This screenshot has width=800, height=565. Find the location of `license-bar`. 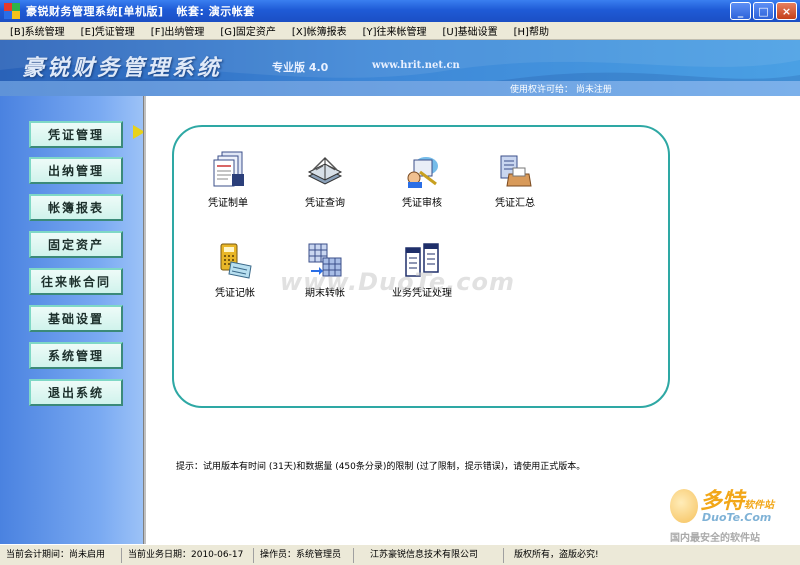

license-bar is located at coordinates (400, 88).